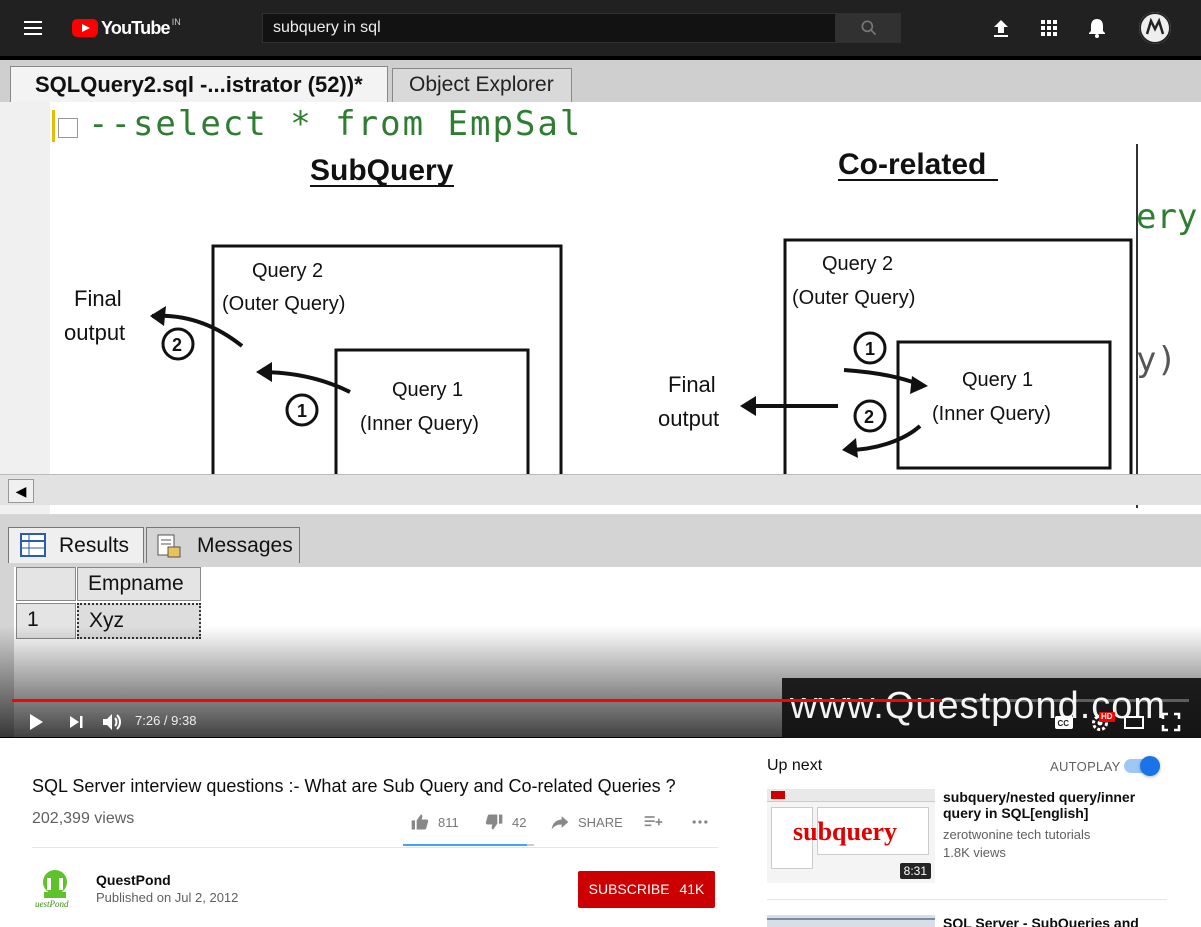 This screenshot has height=927, width=1201. I want to click on svg-text: uestPond, so click(52, 904).